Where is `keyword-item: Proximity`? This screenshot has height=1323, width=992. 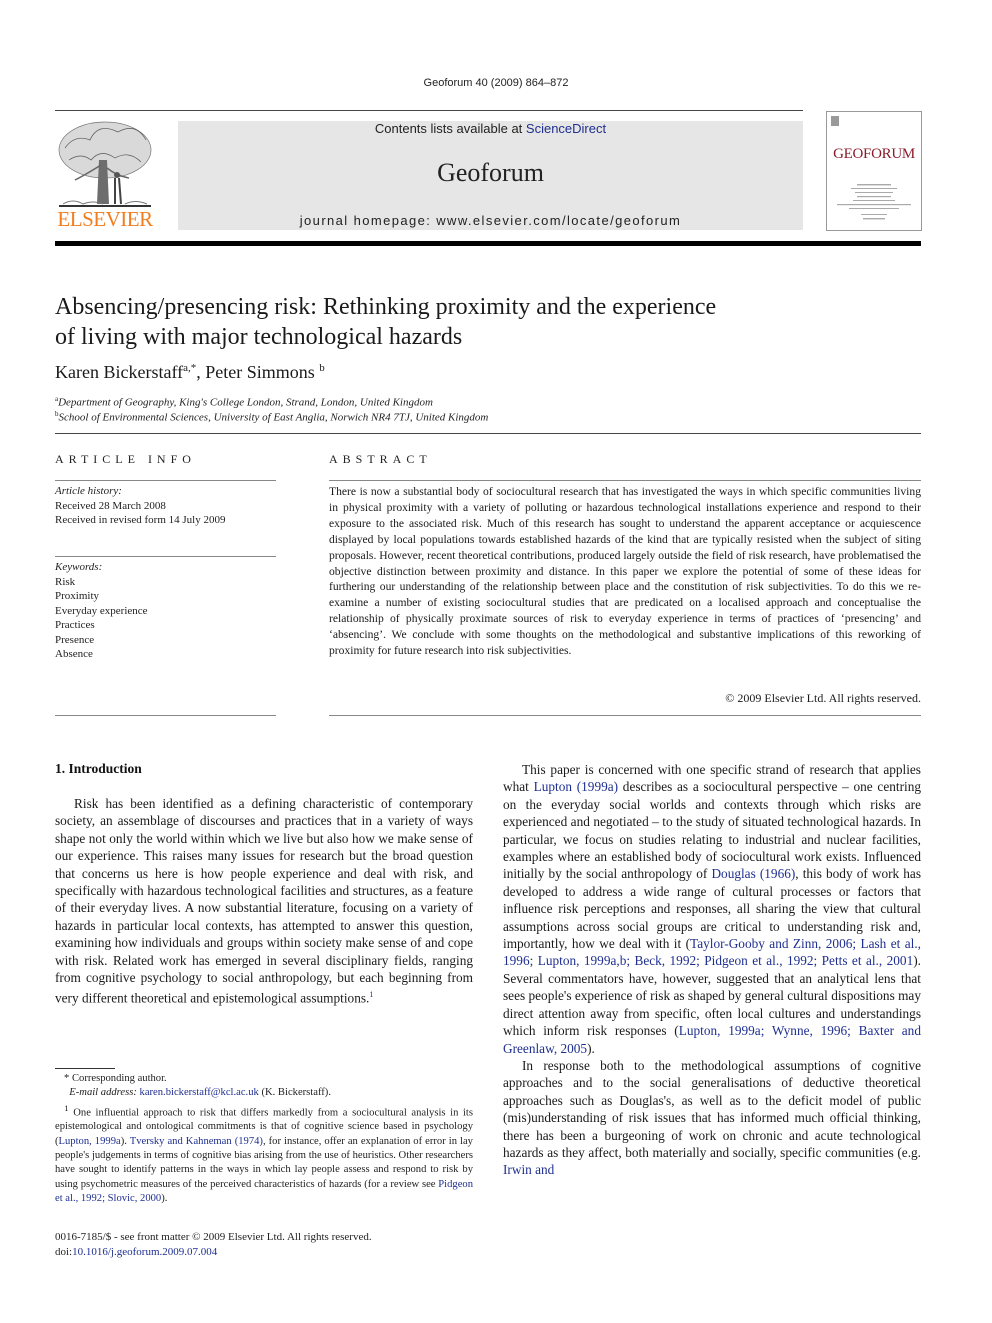
keyword-item: Proximity is located at coordinates (77, 596).